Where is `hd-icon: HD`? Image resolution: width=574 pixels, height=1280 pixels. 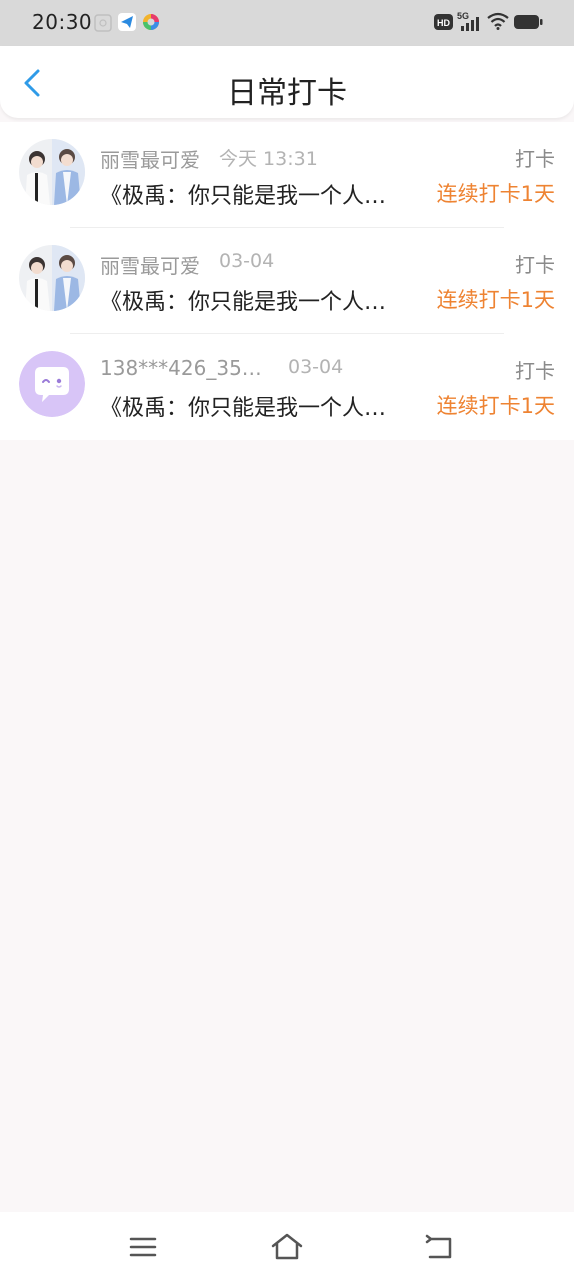 hd-icon: HD is located at coordinates (443, 22).